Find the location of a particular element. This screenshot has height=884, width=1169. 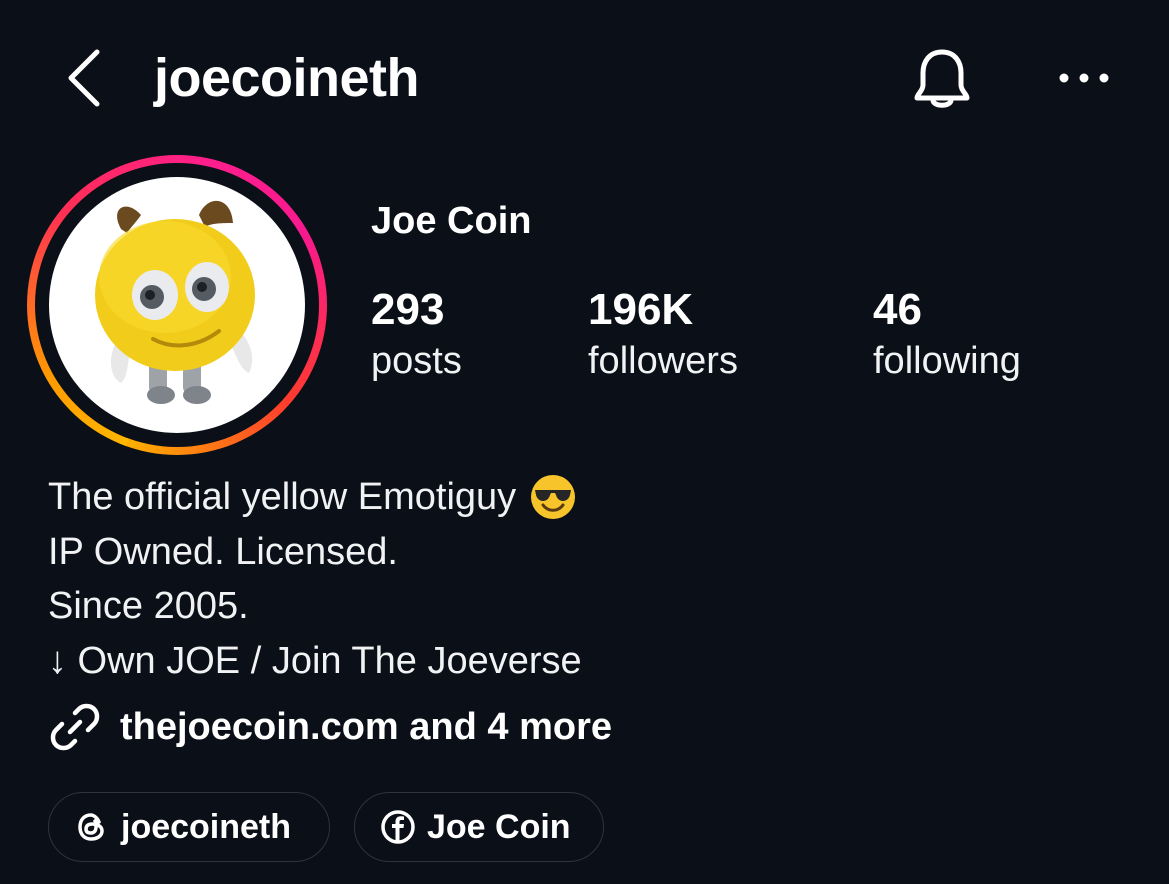

profile-username-title: joecoineth is located at coordinates (287, 78).